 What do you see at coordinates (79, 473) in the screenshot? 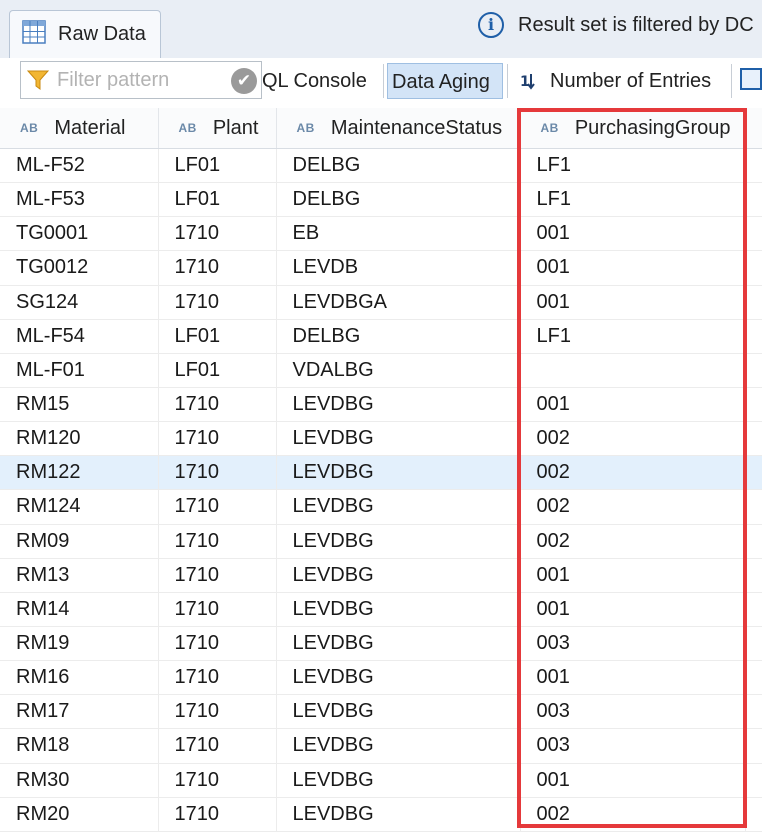
I see `table-cell: RM122` at bounding box center [79, 473].